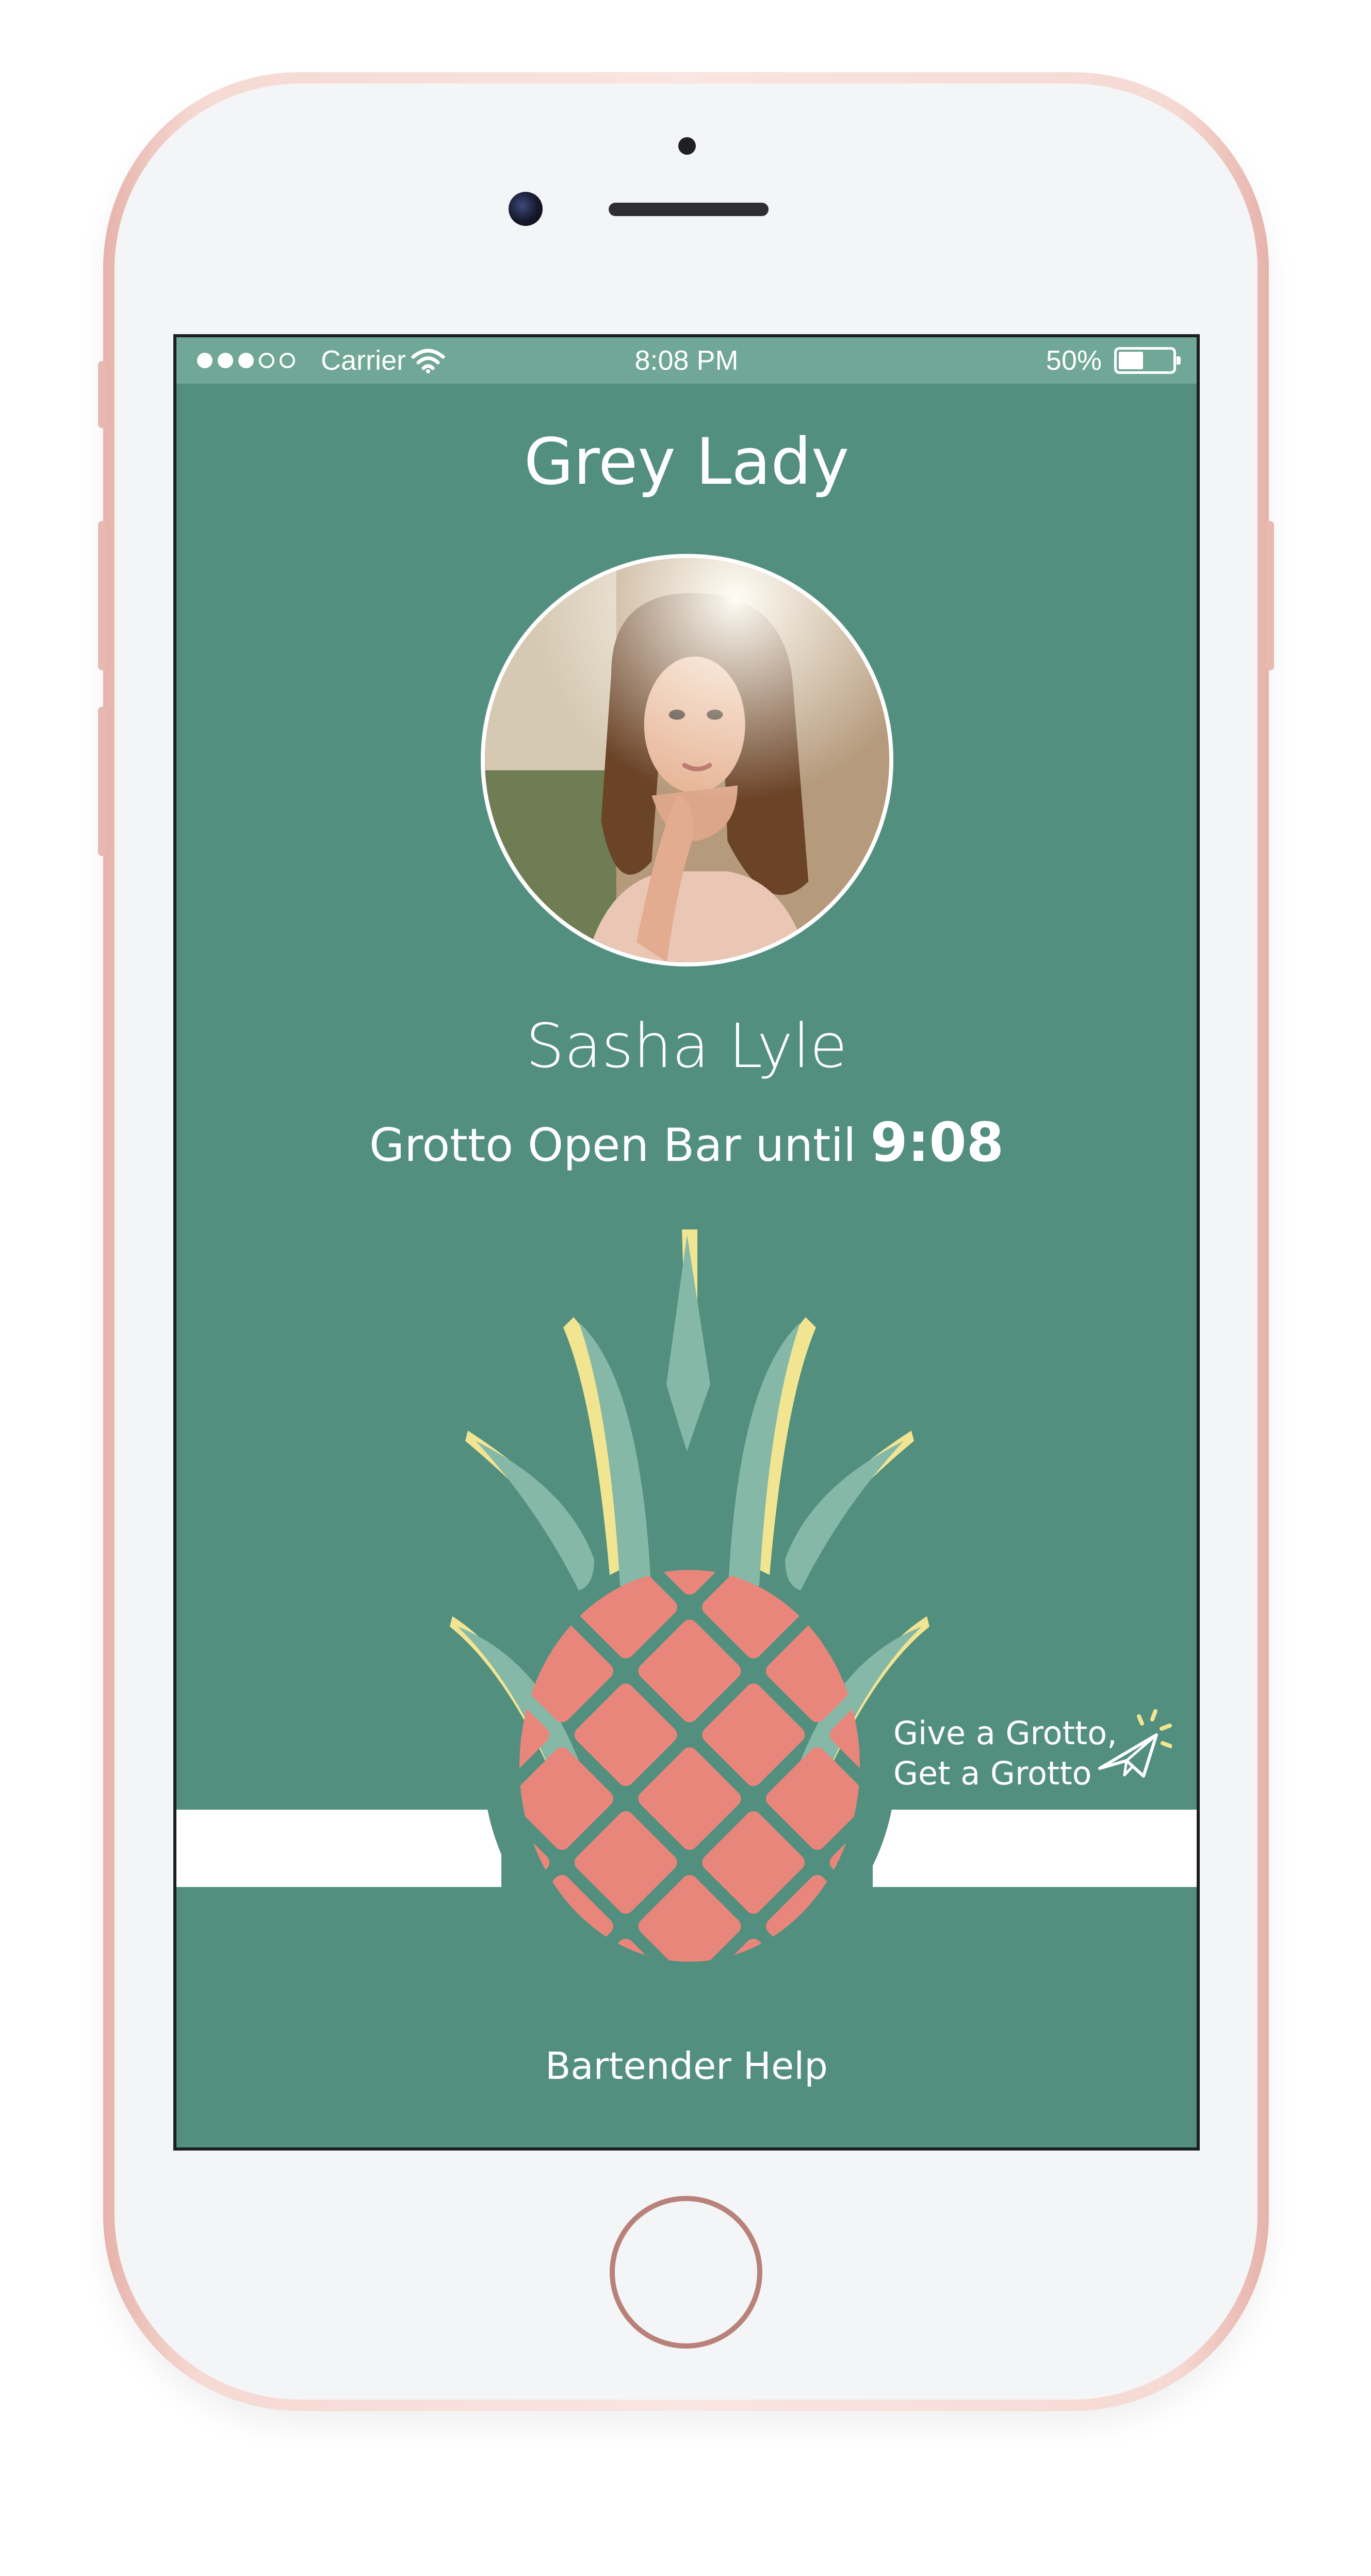 This screenshot has width=1371, height=2576. I want to click on volume-up-button, so click(102, 595).